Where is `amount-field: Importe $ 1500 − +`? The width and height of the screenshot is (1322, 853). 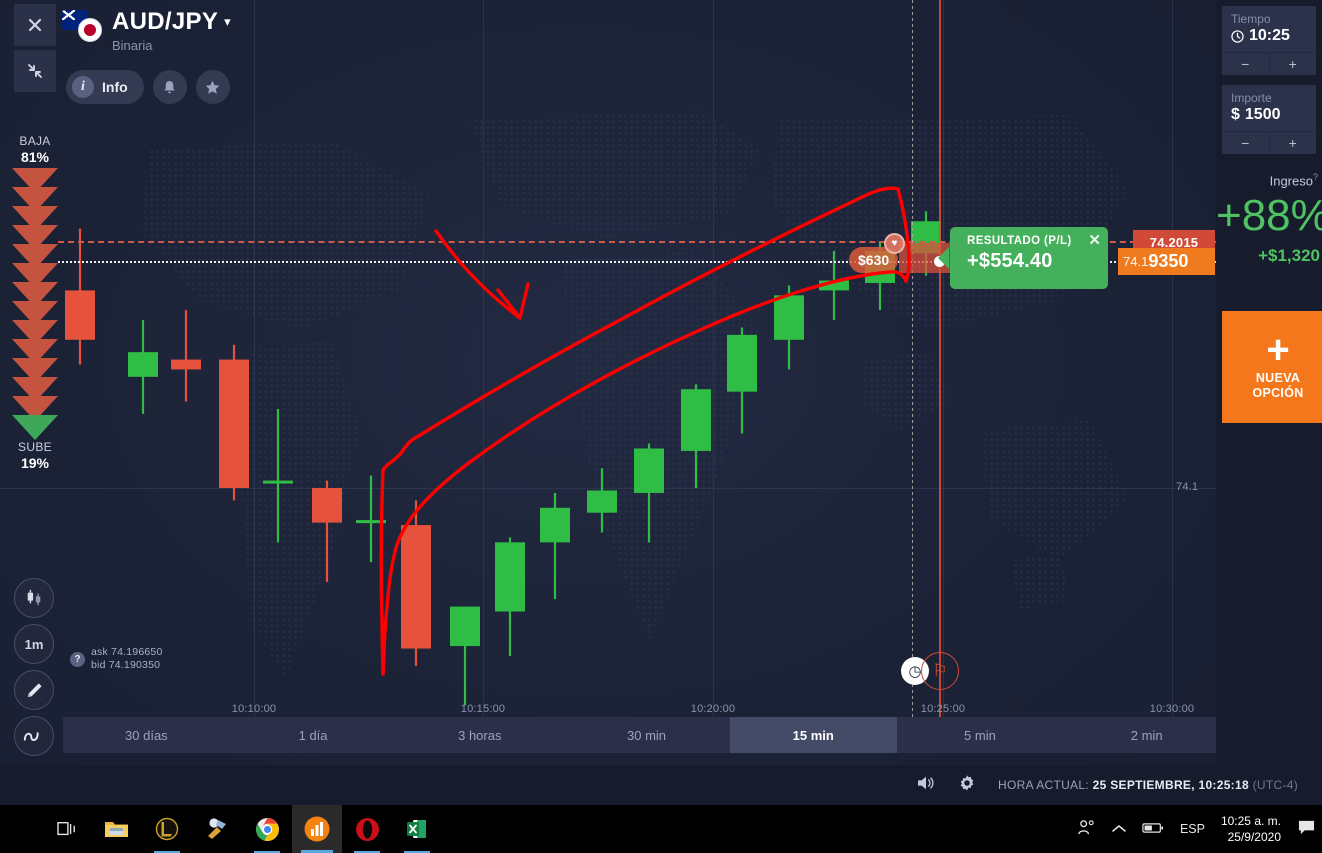
amount-field: Importe $ 1500 − + is located at coordinates (1269, 119).